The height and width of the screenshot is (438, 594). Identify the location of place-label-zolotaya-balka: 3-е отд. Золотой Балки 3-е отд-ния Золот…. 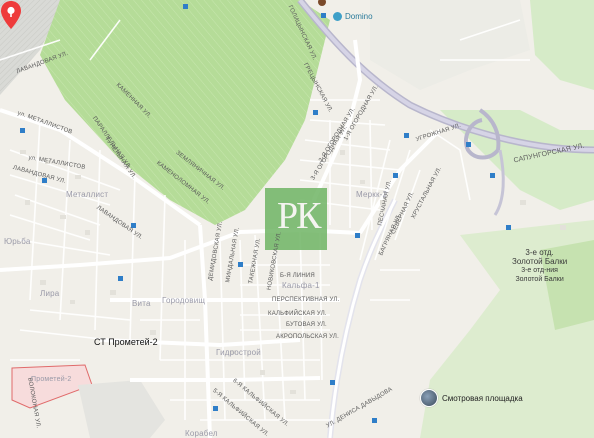
(539, 266).